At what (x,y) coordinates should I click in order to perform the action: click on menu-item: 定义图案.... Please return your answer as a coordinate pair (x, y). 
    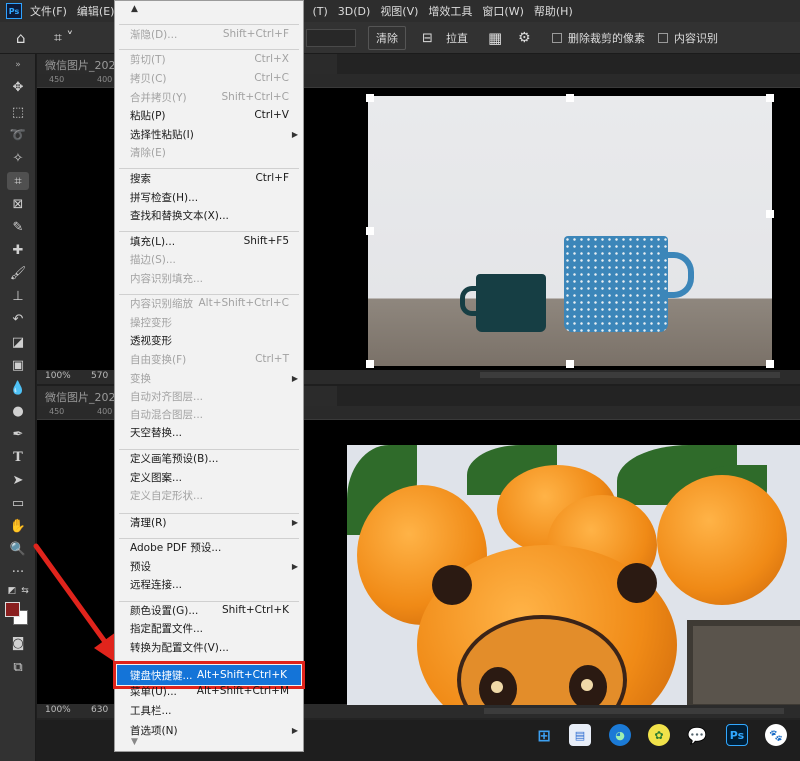
    Looking at the image, I should click on (209, 477).